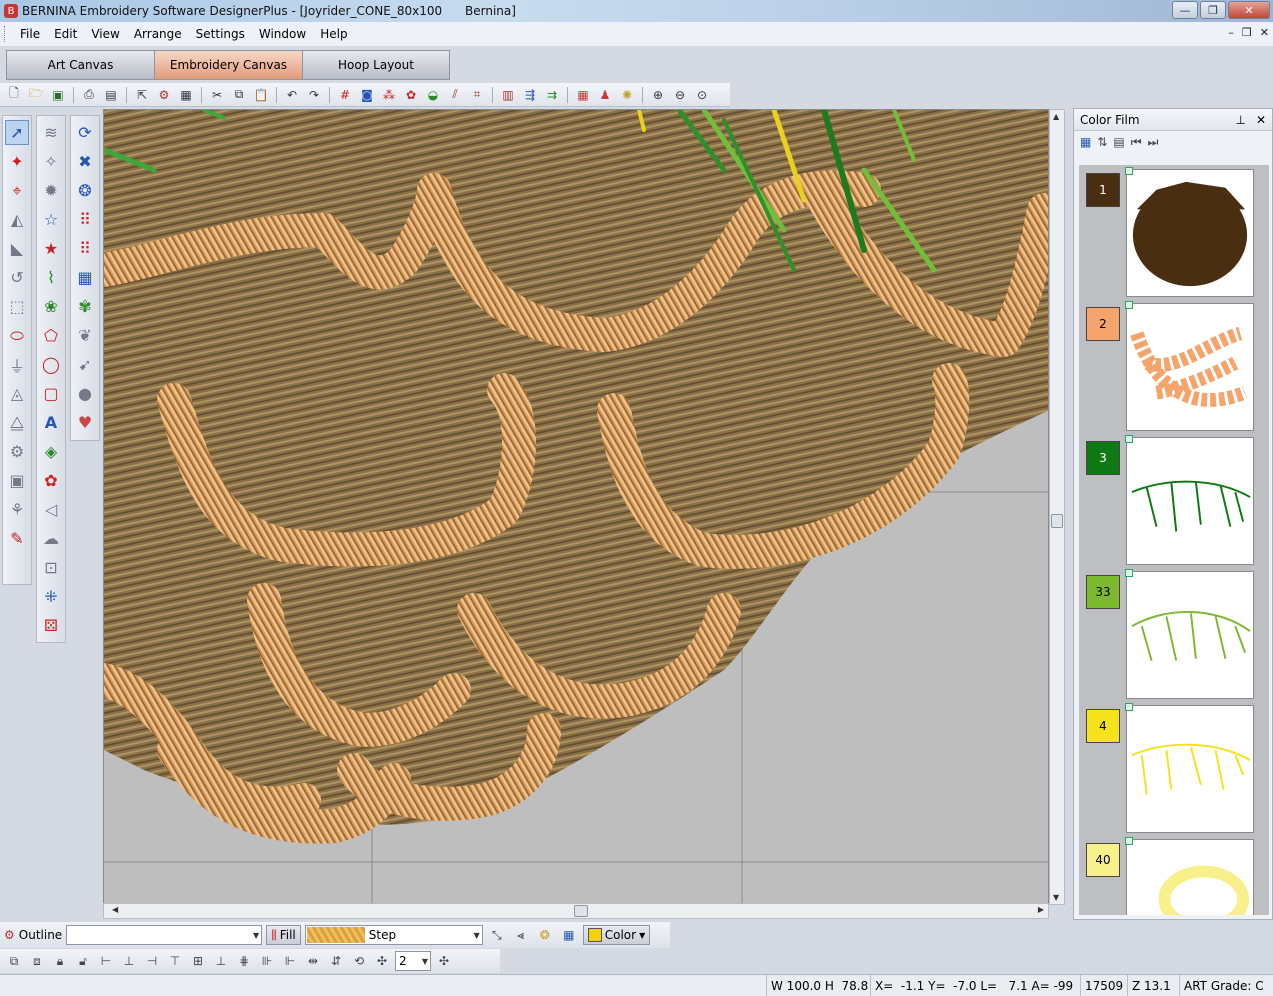 The height and width of the screenshot is (996, 1273). Describe the element at coordinates (51, 538) in the screenshot. I see `cloud-icon: ☁` at that location.